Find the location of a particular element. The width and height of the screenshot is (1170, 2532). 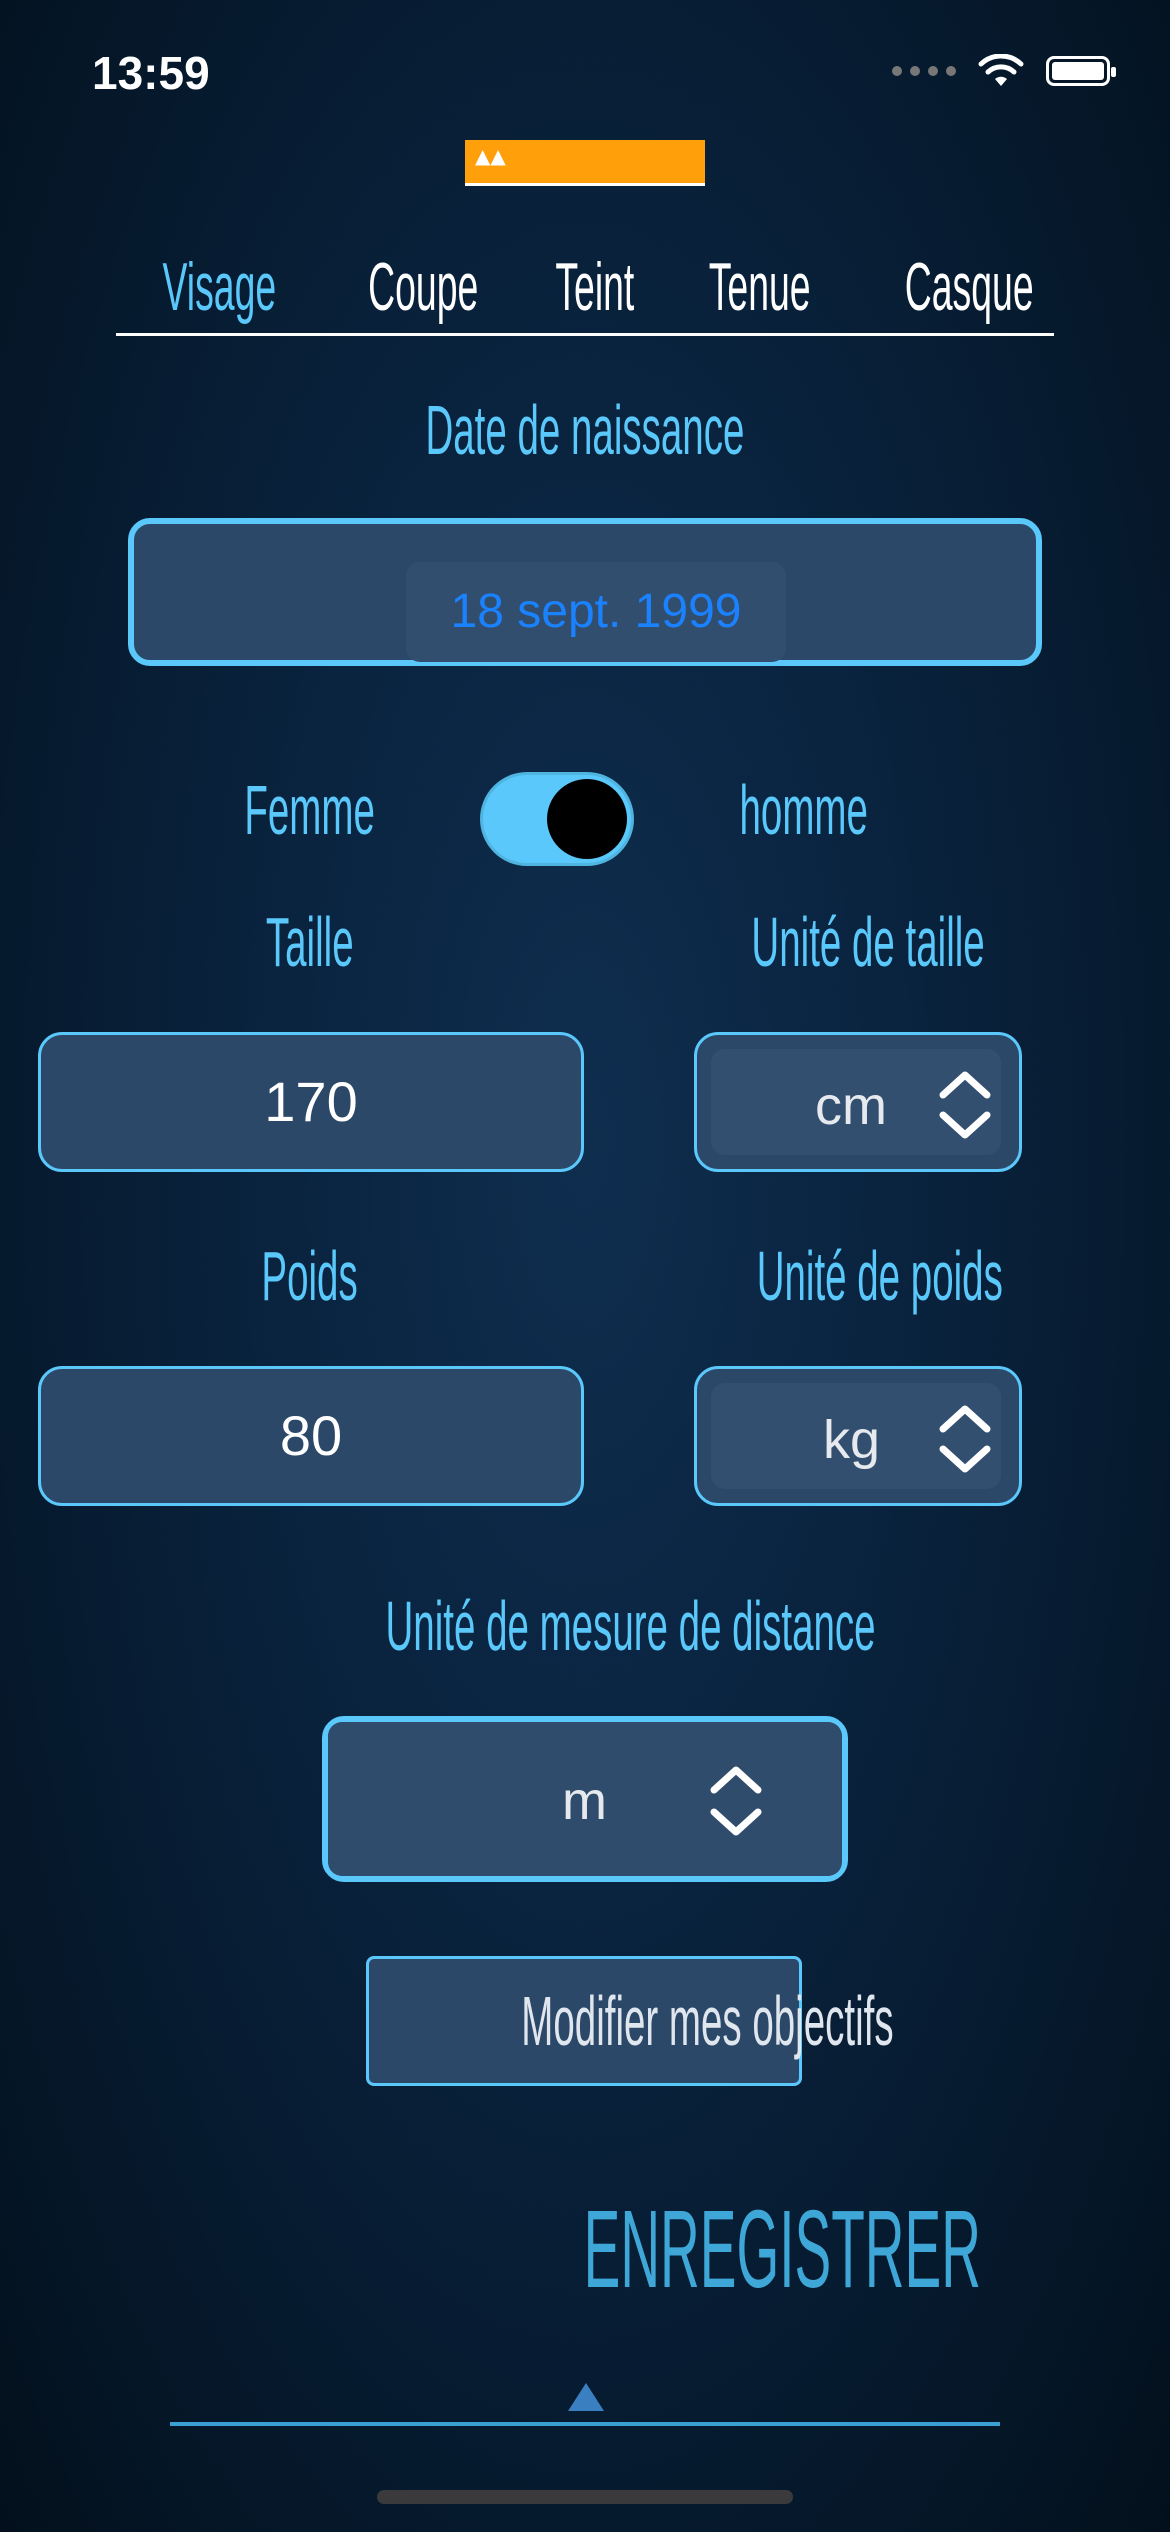

bottom-divider is located at coordinates (585, 2424).